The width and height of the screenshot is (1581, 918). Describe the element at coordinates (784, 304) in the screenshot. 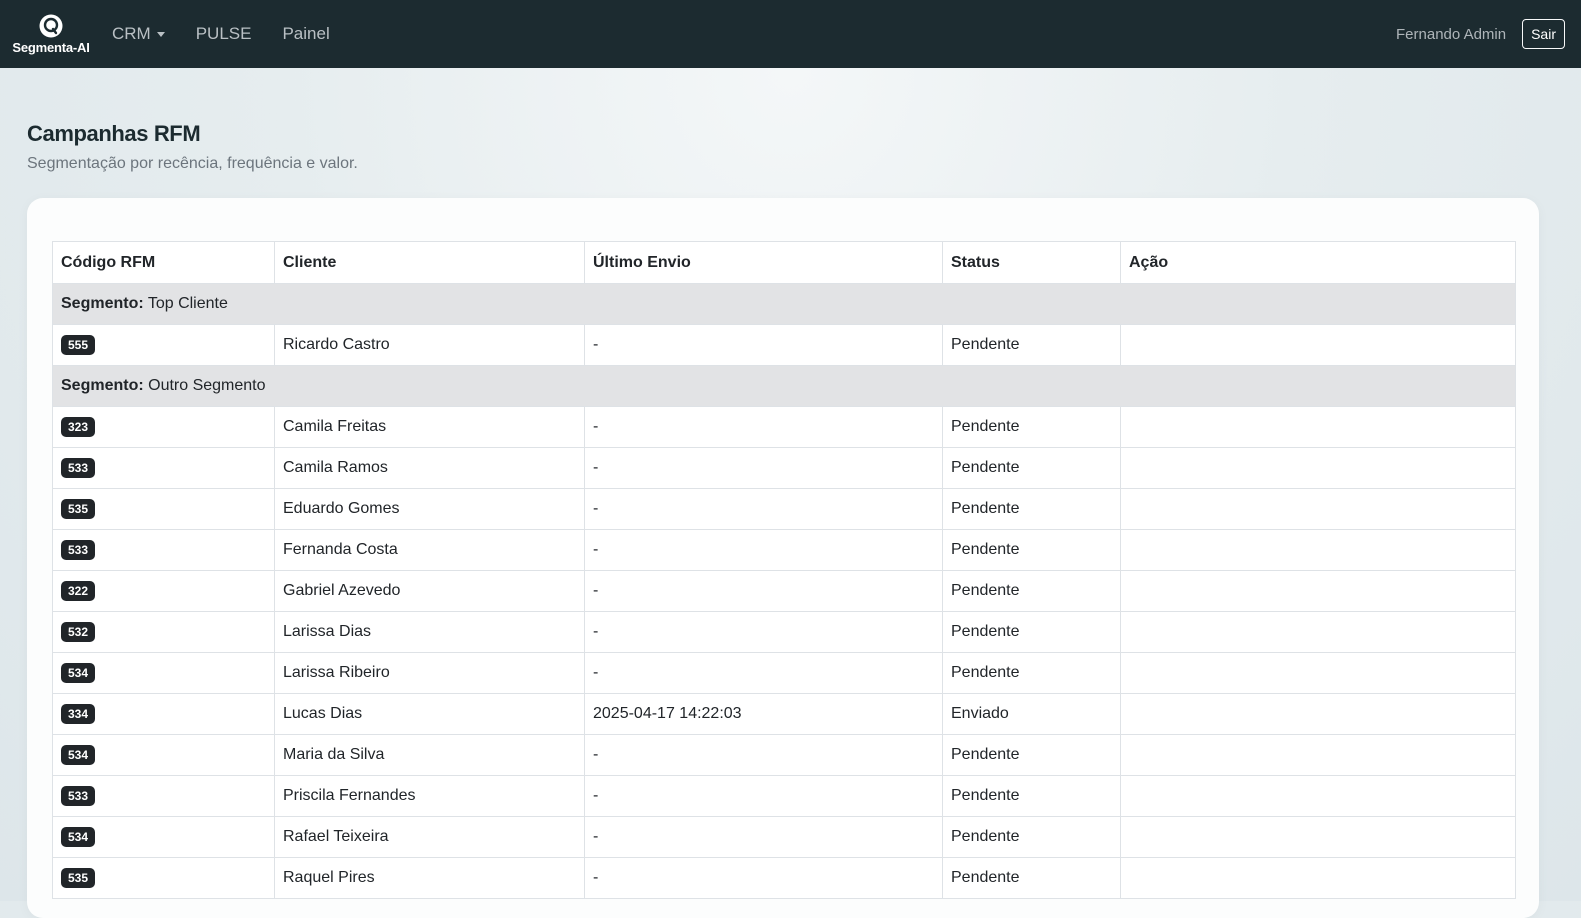

I see `segment-cell: Segmento: Top Cliente` at that location.